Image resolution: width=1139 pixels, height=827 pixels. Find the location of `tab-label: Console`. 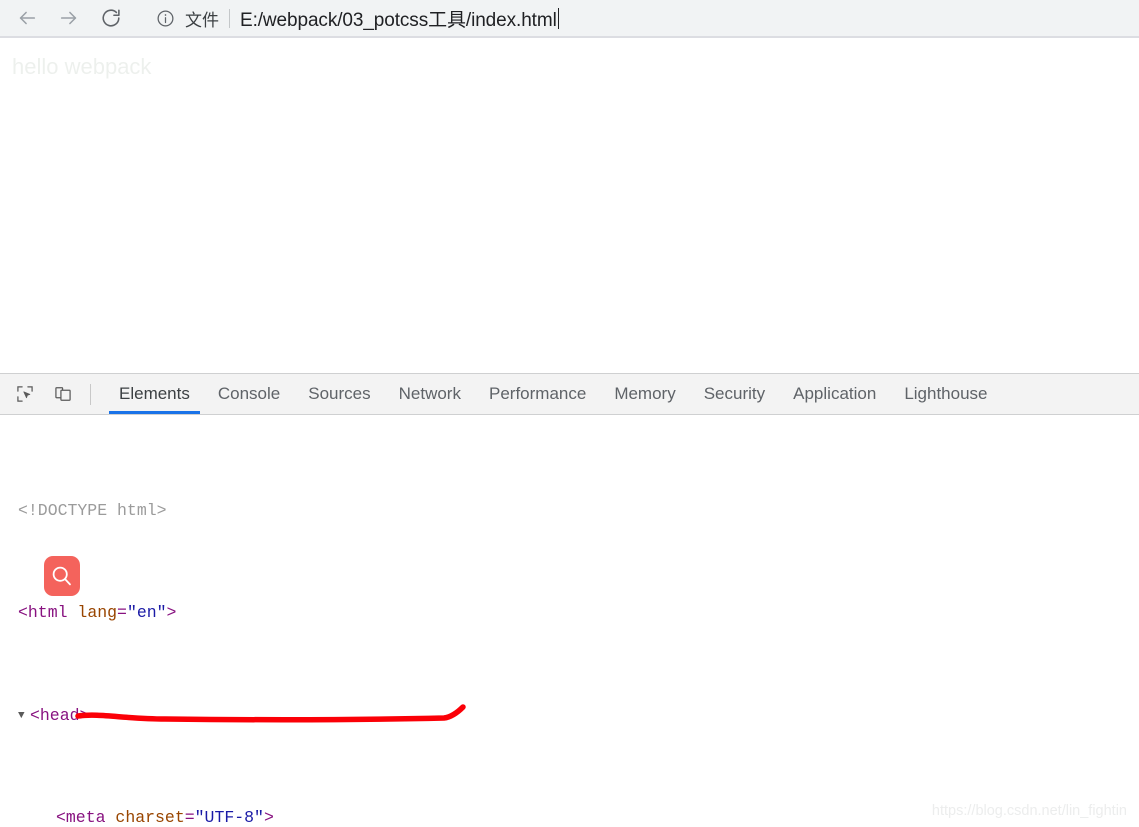

tab-label: Console is located at coordinates (249, 393).